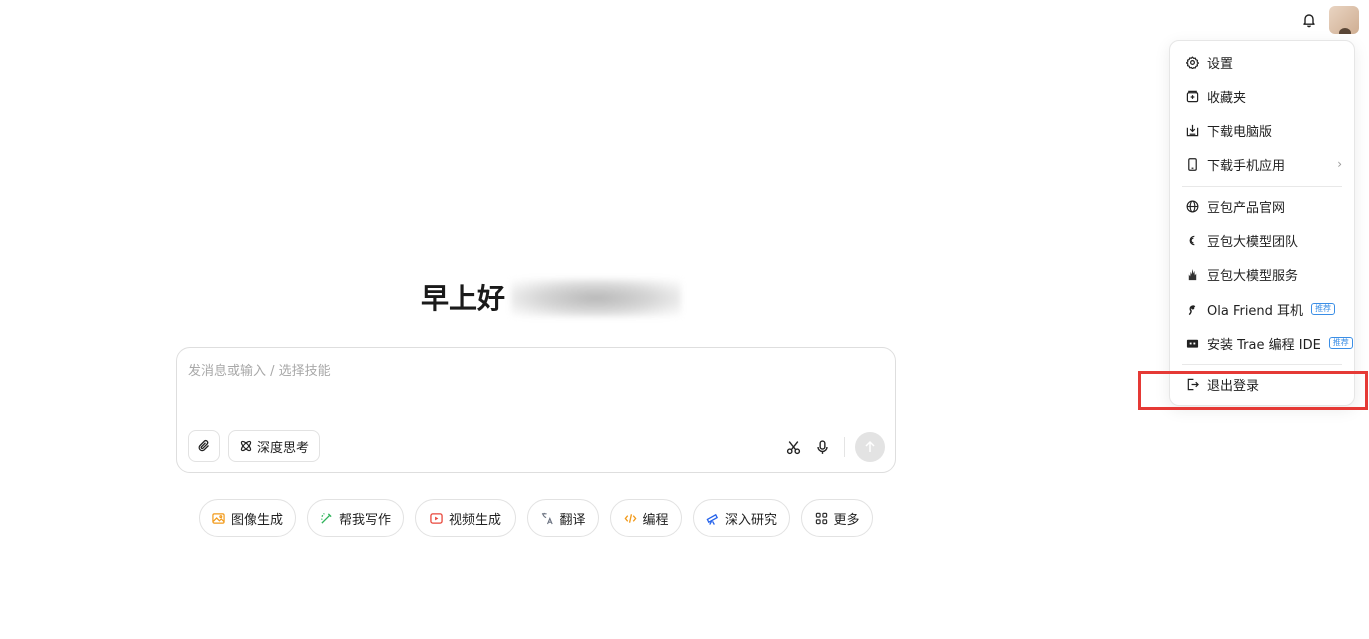 This screenshot has width=1369, height=639. What do you see at coordinates (1344, 20) in the screenshot?
I see `avatar` at bounding box center [1344, 20].